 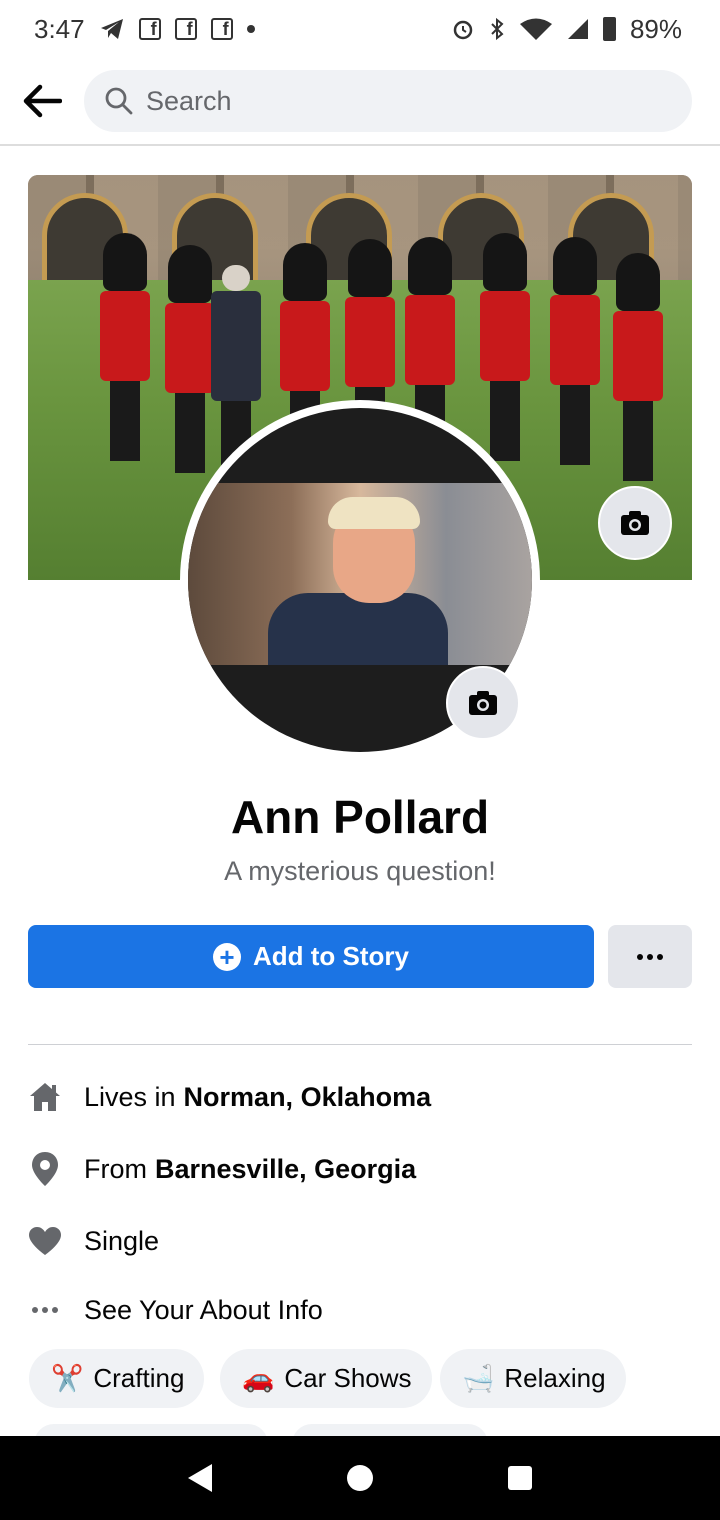 I want to click on hobby-label: Crafting, so click(x=139, y=1378).